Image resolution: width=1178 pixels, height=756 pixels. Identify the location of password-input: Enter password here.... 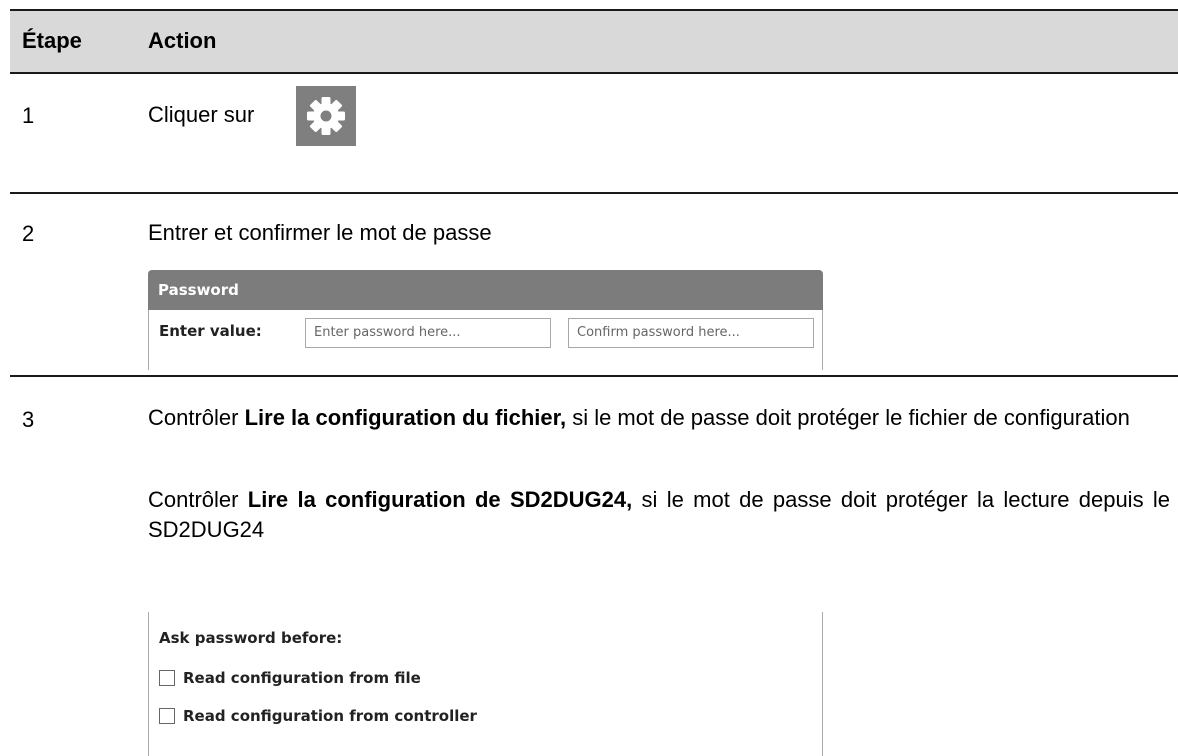
(428, 333).